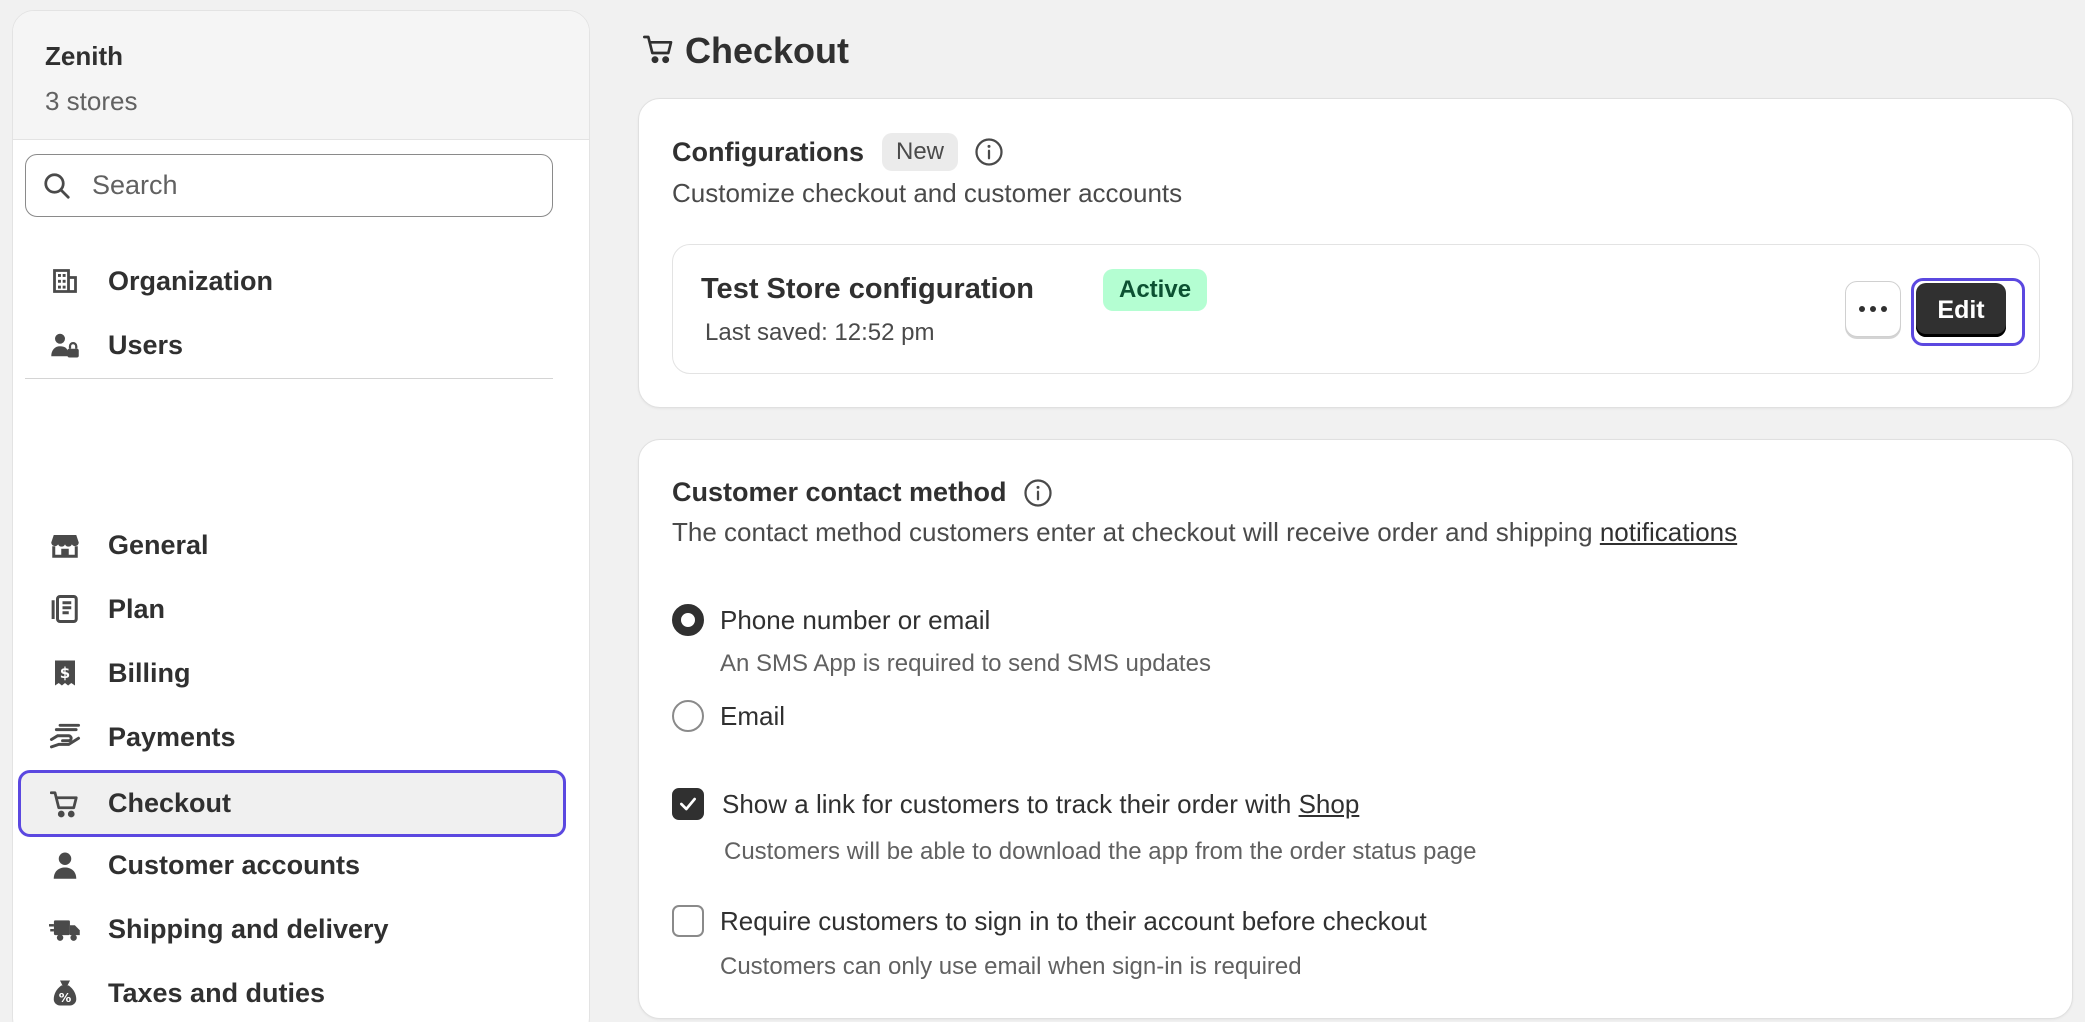  Describe the element at coordinates (191, 280) in the screenshot. I see `sidebar-item-label: Organization` at that location.